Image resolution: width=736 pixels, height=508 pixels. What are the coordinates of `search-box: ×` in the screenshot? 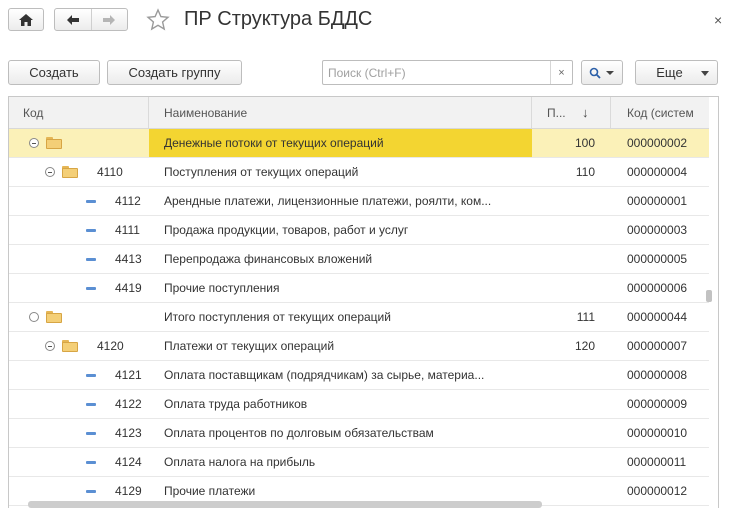 It's located at (447, 72).